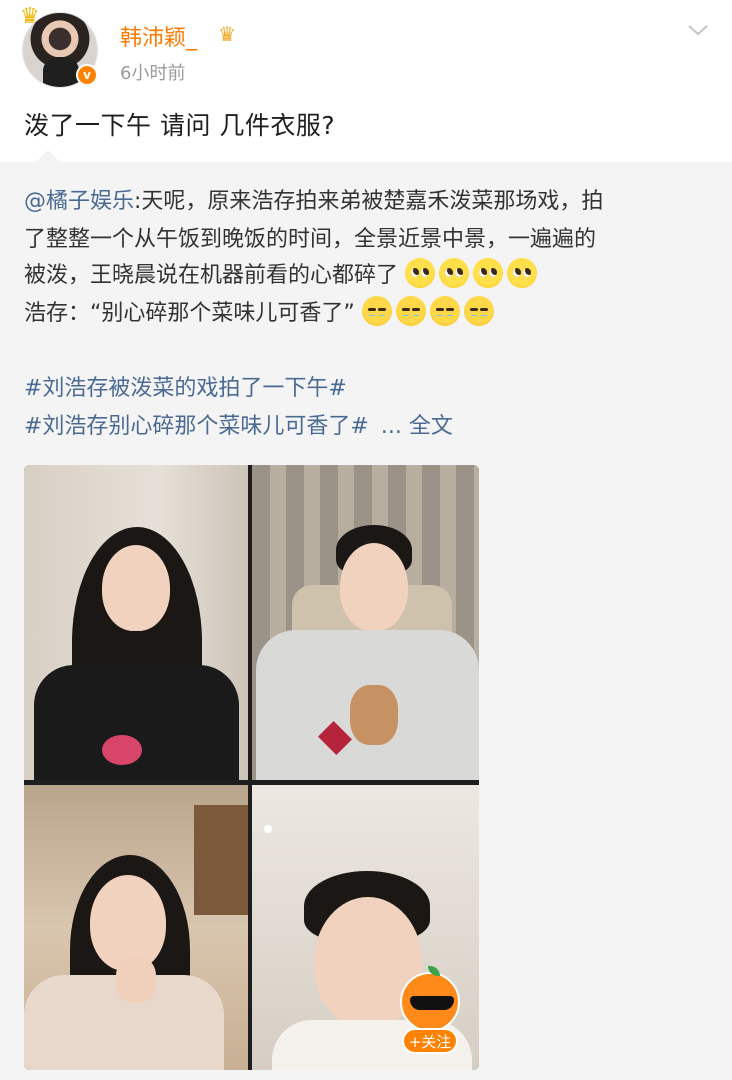 The image size is (732, 1080). Describe the element at coordinates (430, 999) in the screenshot. I see `orange-mascot-icon` at that location.